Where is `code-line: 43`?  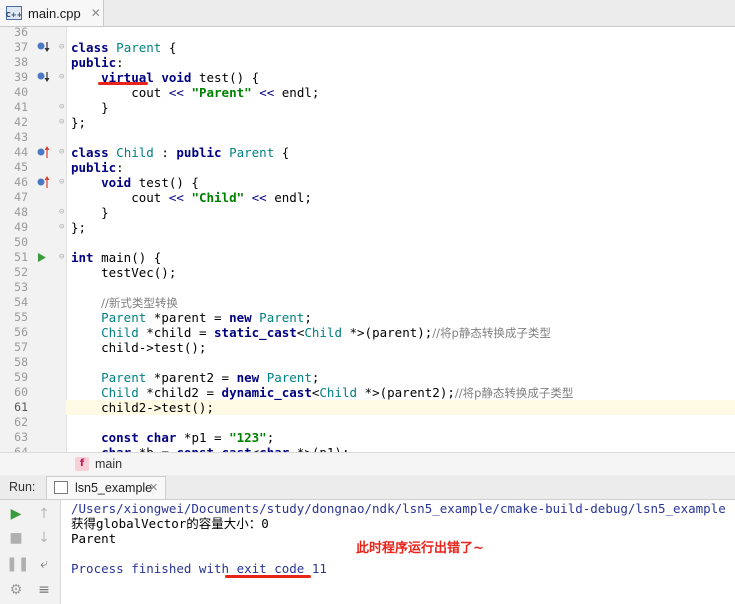
code-line: 43 is located at coordinates (367, 137).